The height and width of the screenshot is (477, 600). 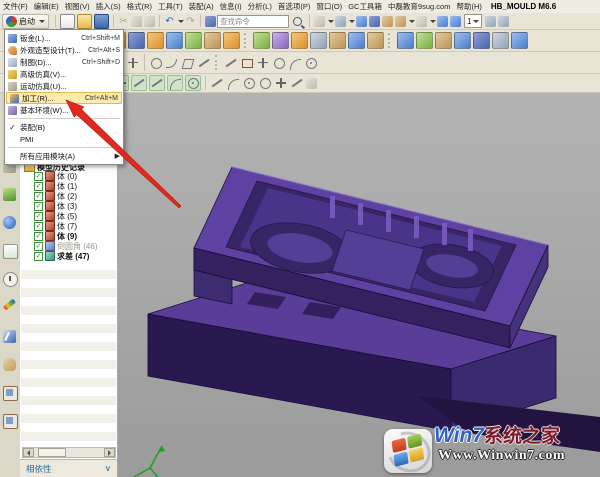 What do you see at coordinates (9, 364) in the screenshot?
I see `roles-palette-icon` at bounding box center [9, 364].